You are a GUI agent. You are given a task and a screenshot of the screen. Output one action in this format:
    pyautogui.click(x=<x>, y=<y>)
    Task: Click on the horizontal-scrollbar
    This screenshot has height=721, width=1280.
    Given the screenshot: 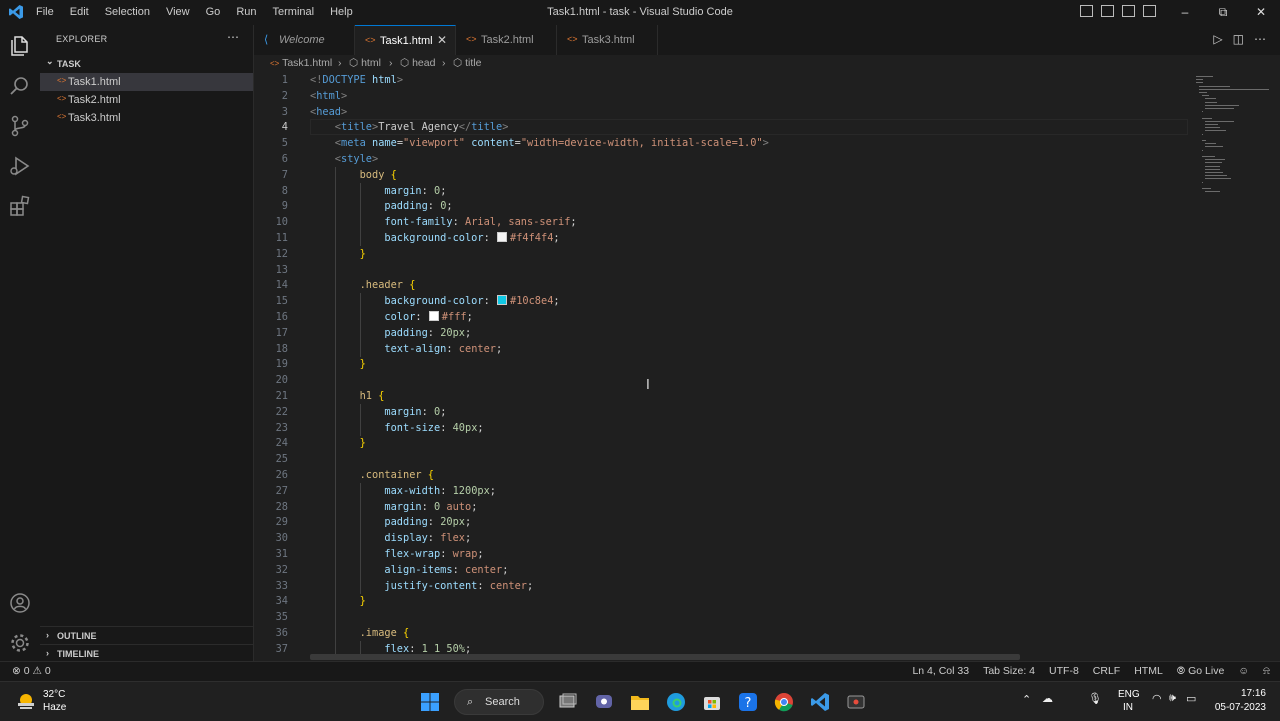 What is the action you would take?
    pyautogui.click(x=665, y=657)
    